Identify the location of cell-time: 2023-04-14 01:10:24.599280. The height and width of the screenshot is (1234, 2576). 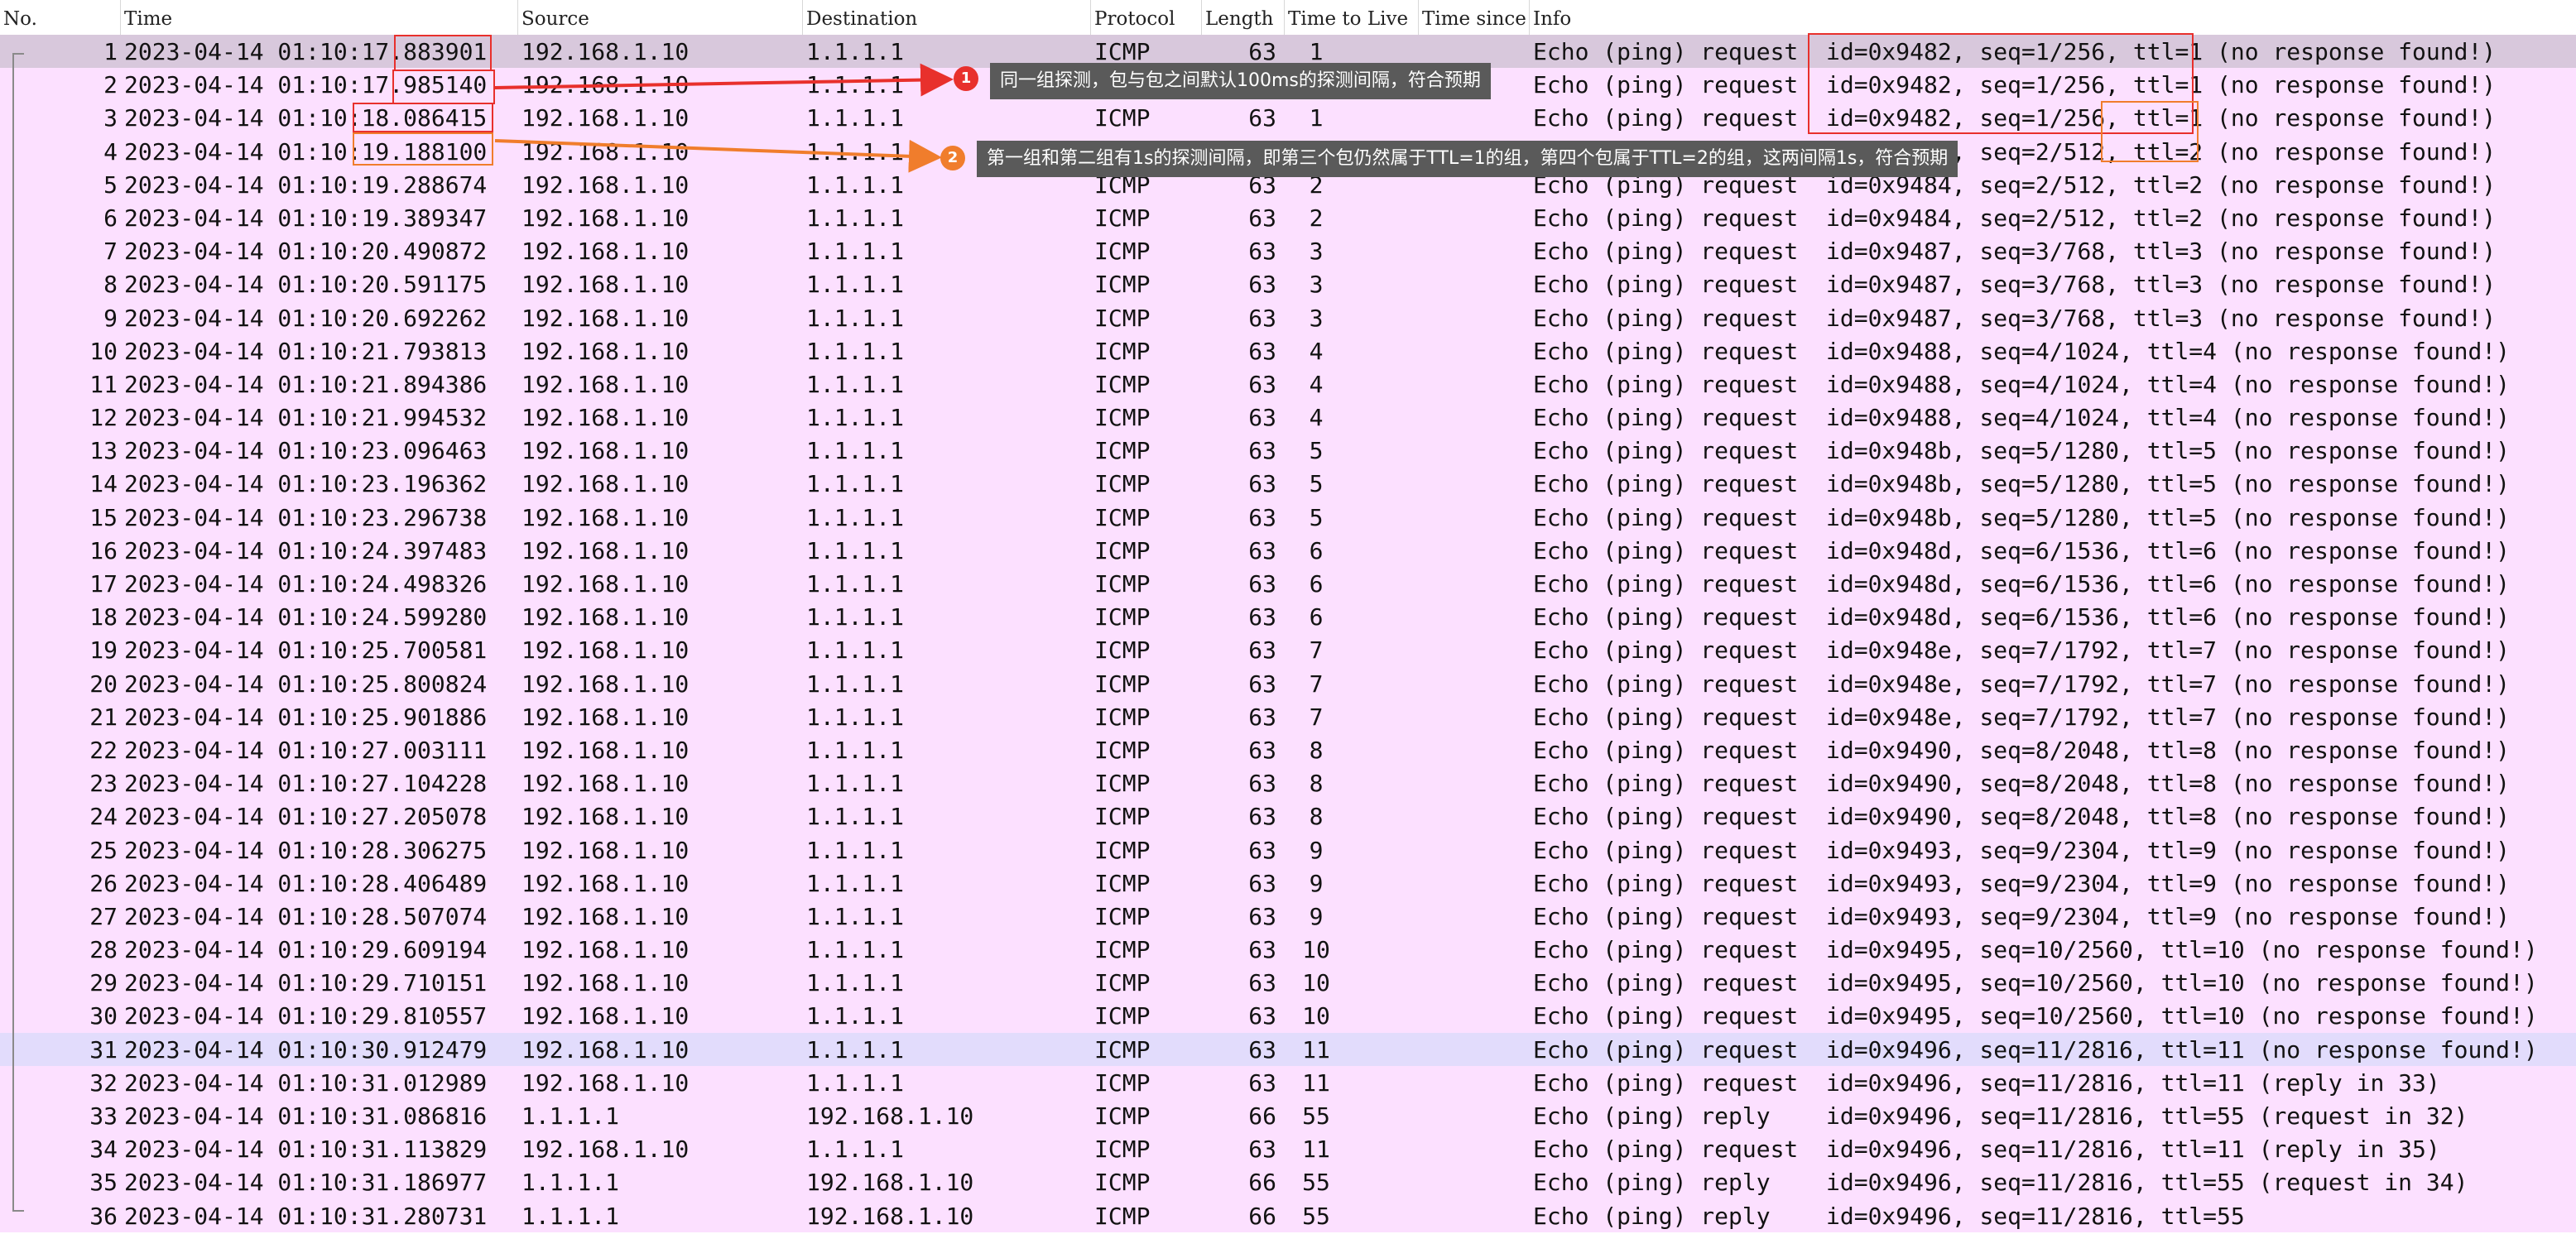
(306, 617).